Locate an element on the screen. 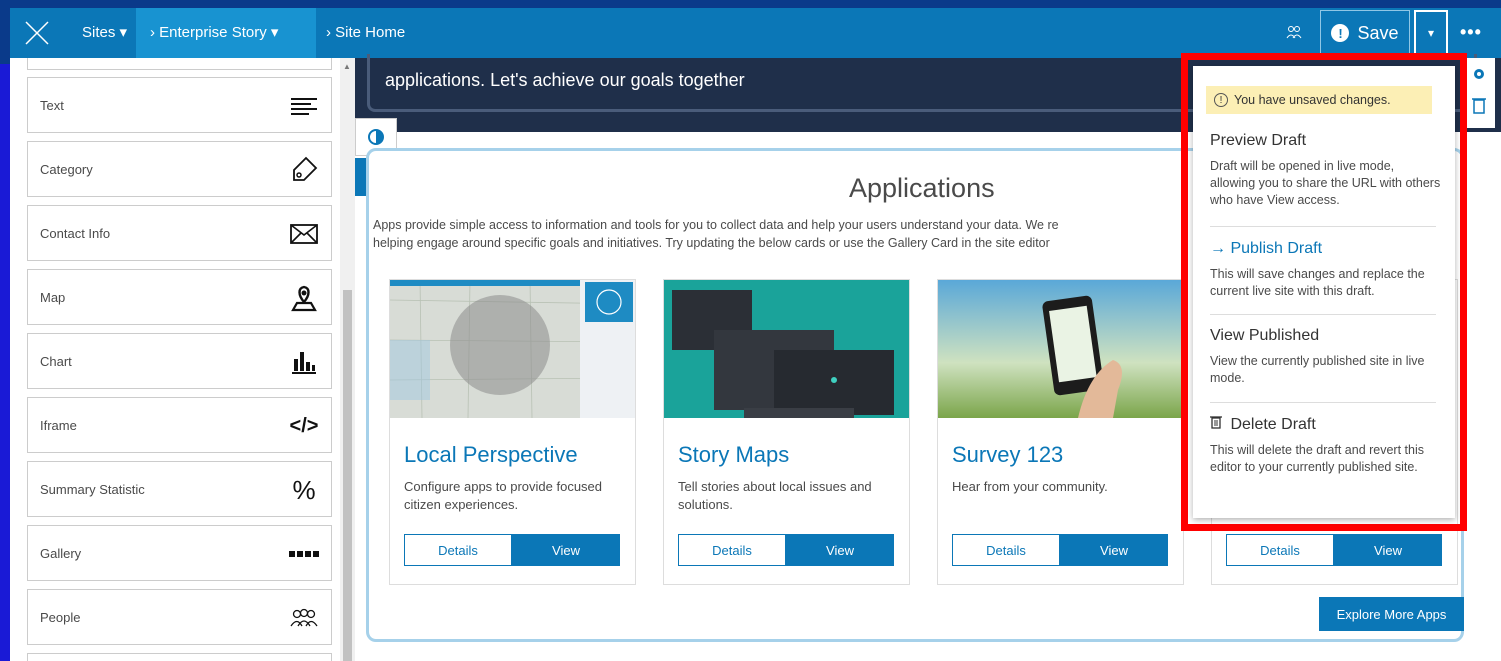 The image size is (1501, 661). sidebar-item-gallery: Gallery is located at coordinates (179, 553).